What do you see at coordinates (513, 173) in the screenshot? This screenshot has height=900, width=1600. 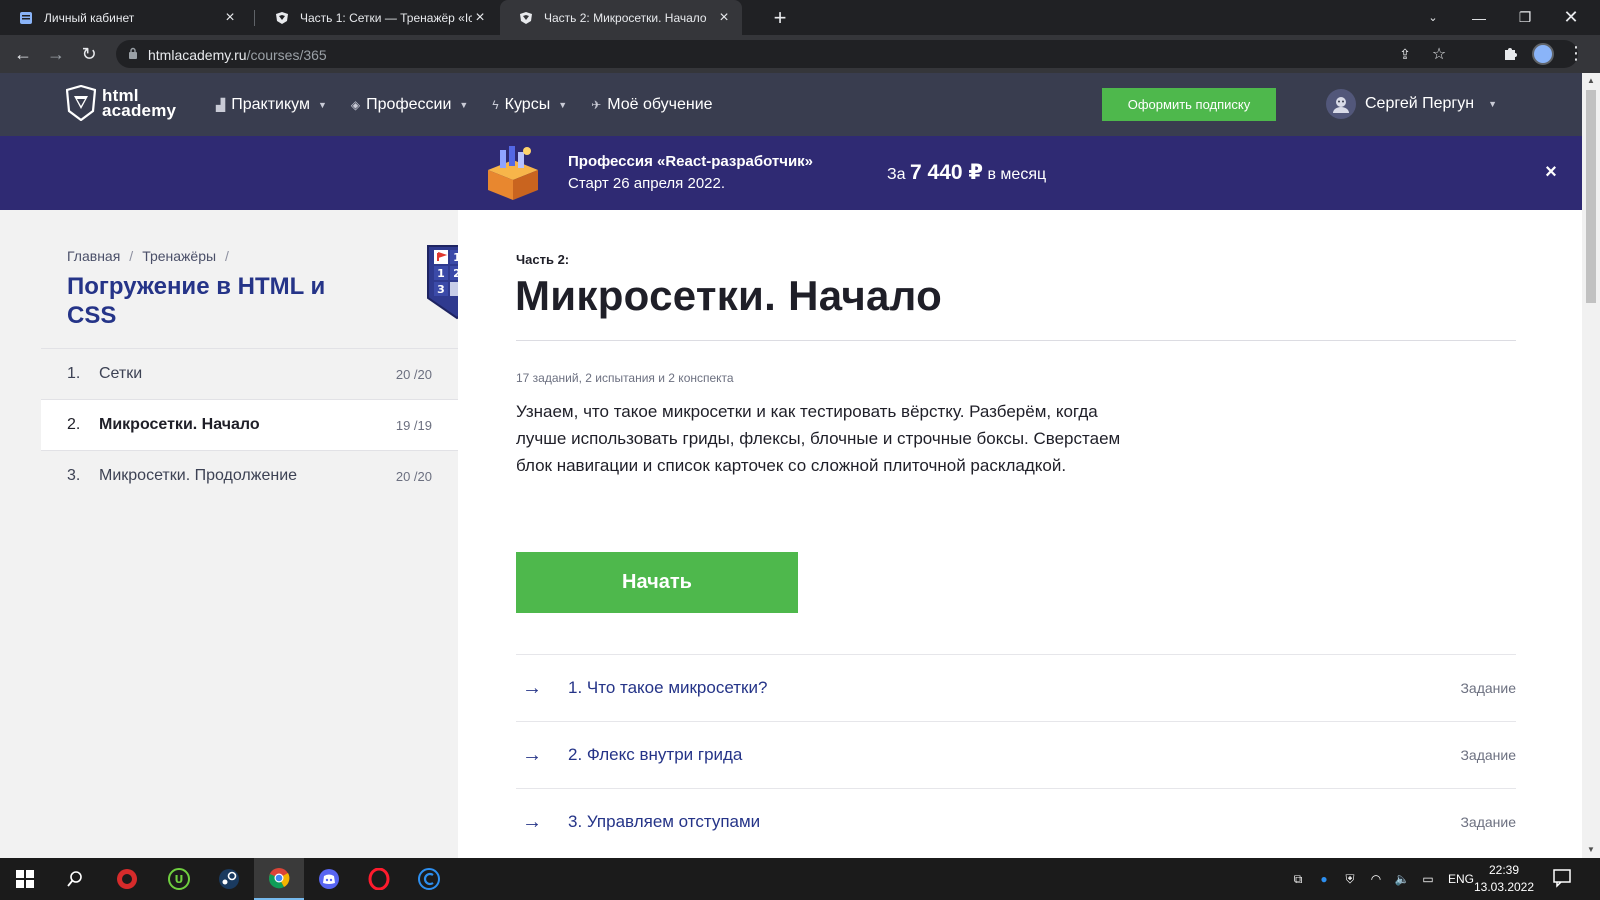 I see `promo-box-illustration` at bounding box center [513, 173].